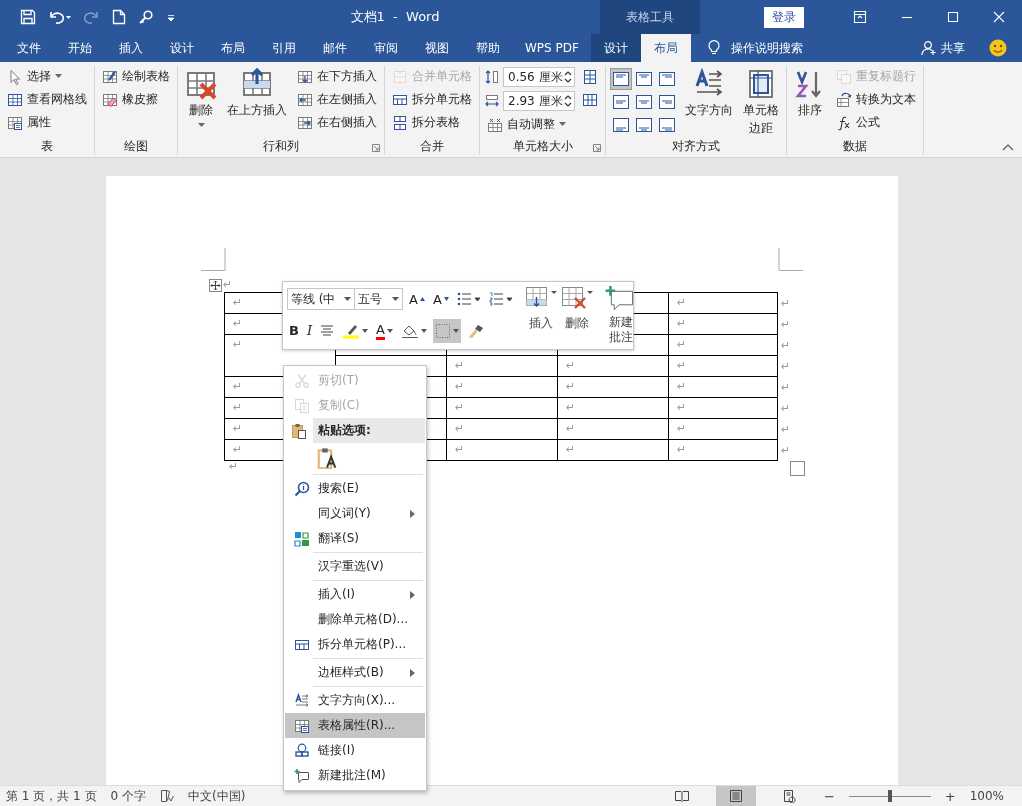 This screenshot has height=806, width=1022. What do you see at coordinates (337, 122) in the screenshot?
I see `ribbon-button: 在右侧插入` at bounding box center [337, 122].